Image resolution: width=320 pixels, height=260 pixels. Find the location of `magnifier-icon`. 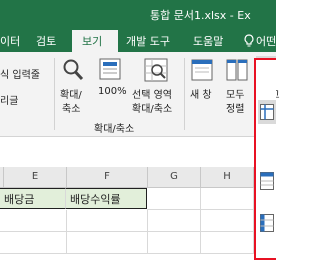

magnifier-icon is located at coordinates (73, 72).